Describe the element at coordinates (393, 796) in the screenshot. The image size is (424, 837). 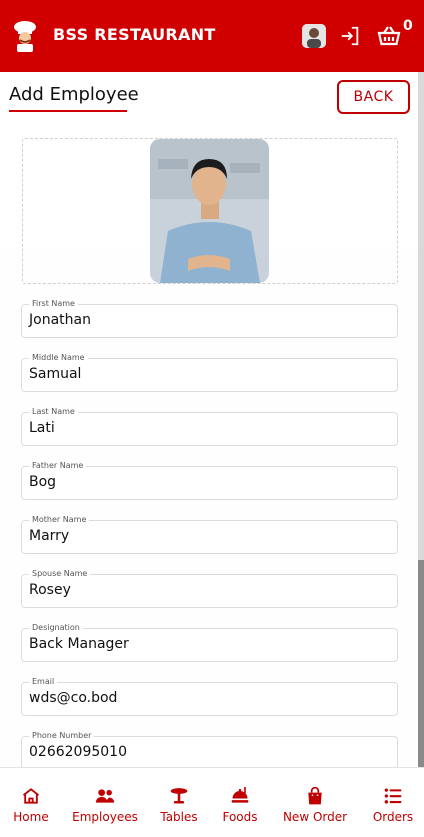
I see `list-icon` at that location.